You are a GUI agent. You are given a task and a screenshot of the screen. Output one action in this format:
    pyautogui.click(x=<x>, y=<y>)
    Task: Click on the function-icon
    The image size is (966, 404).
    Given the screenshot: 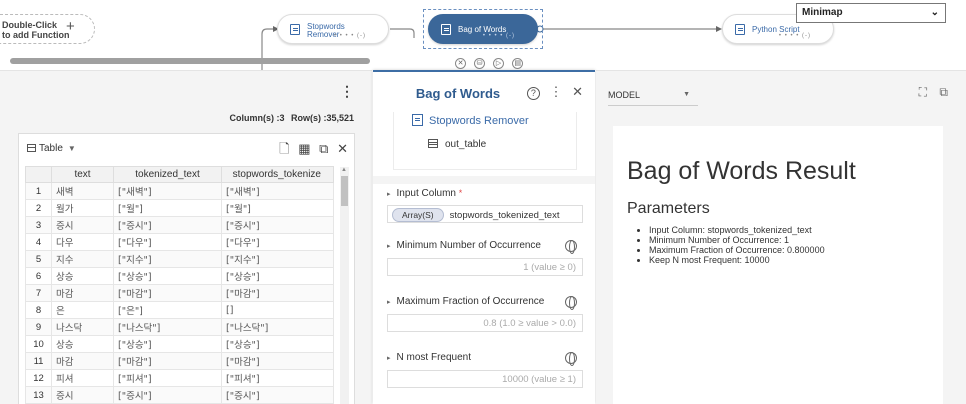 What is the action you would take?
    pyautogui.click(x=295, y=29)
    